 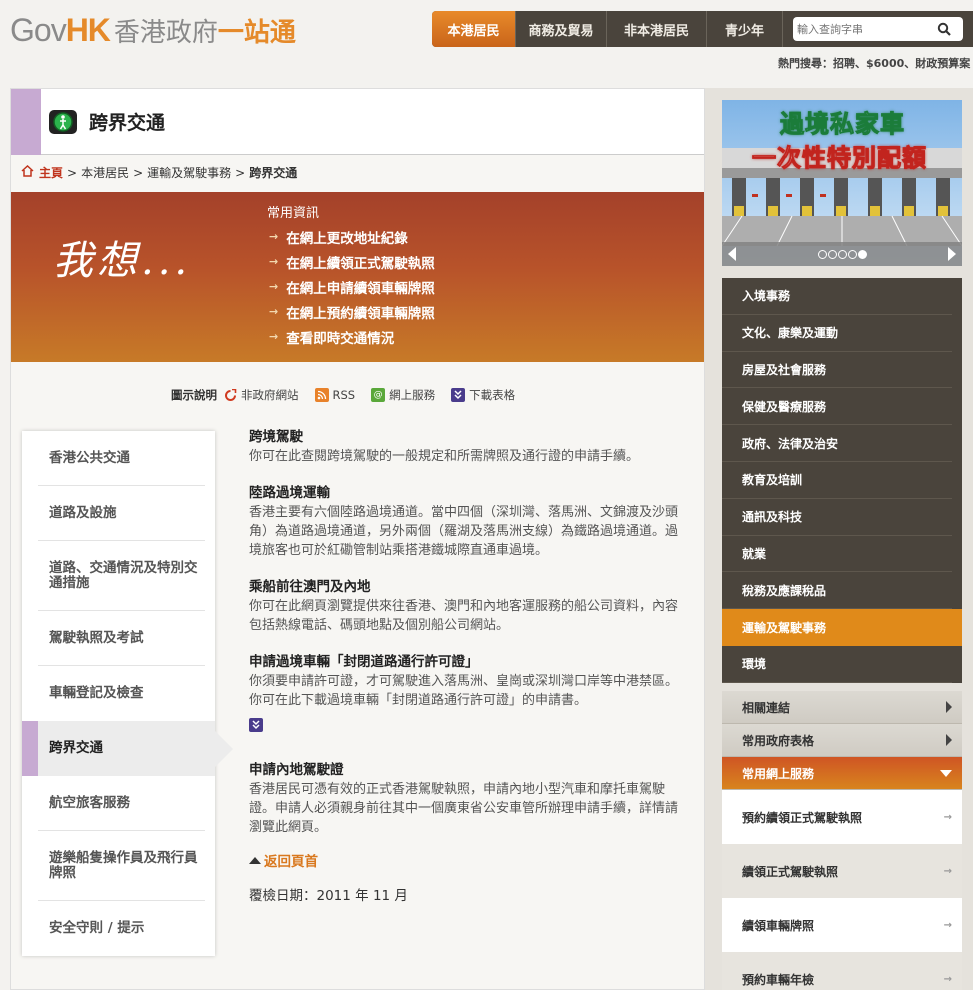 What do you see at coordinates (469, 860) in the screenshot?
I see `back-to-top-link: 返回頁首` at bounding box center [469, 860].